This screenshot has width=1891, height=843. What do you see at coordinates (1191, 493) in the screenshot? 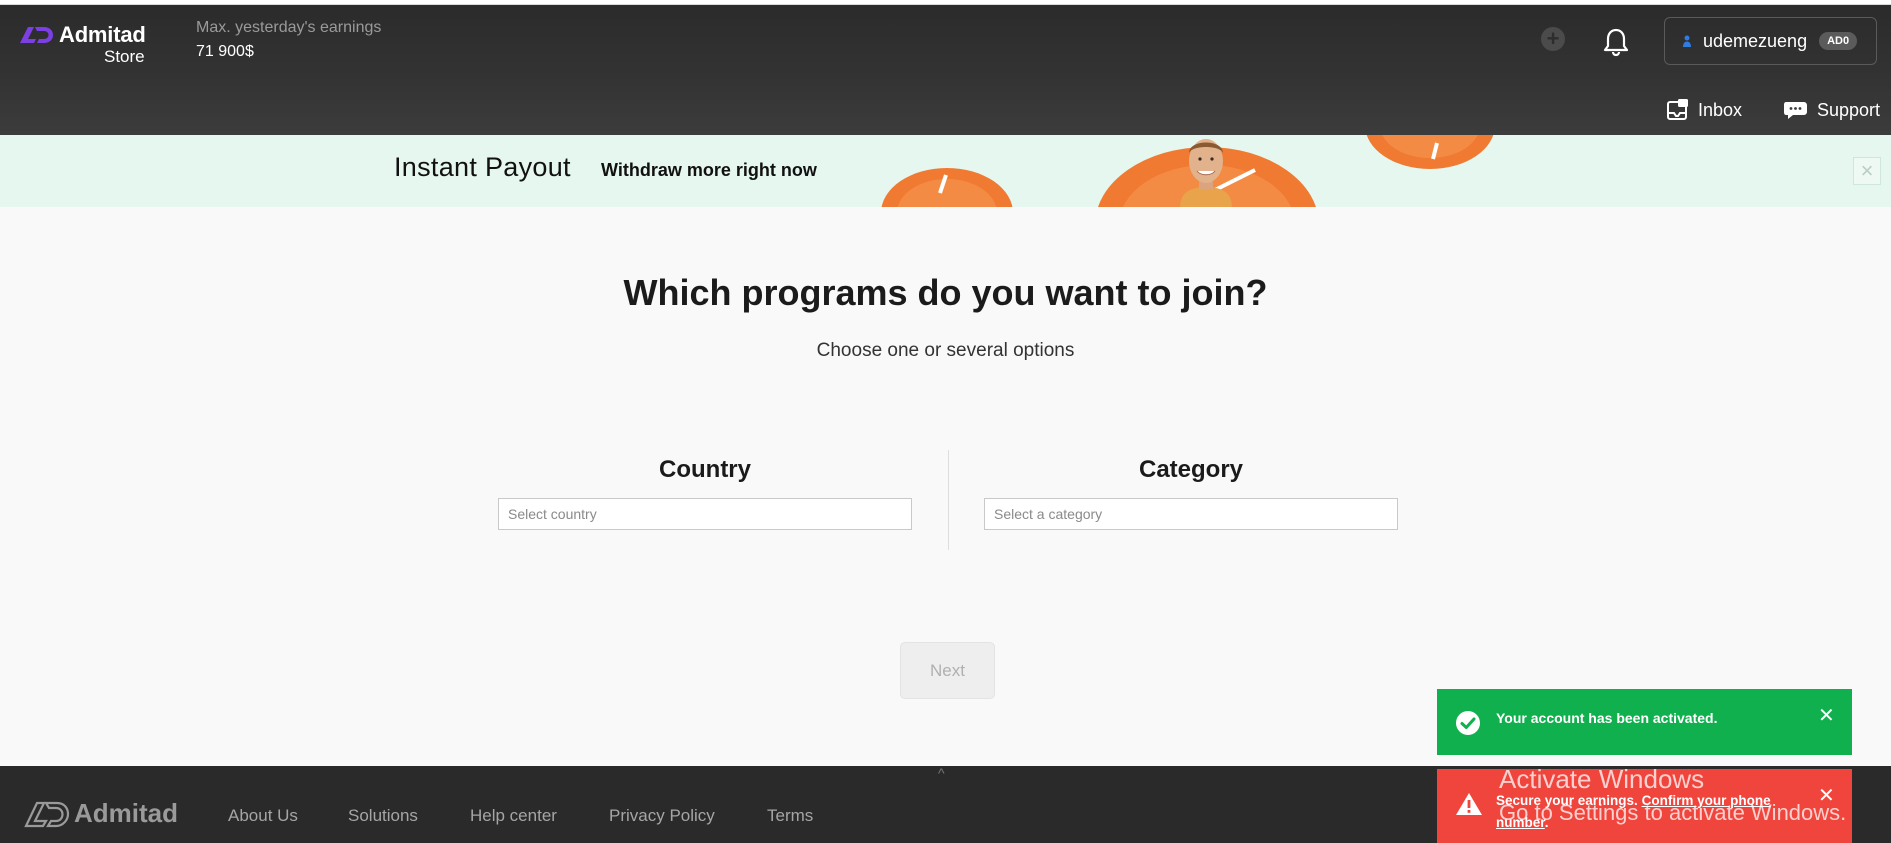
I see `category-filter: Category Select a category` at bounding box center [1191, 493].